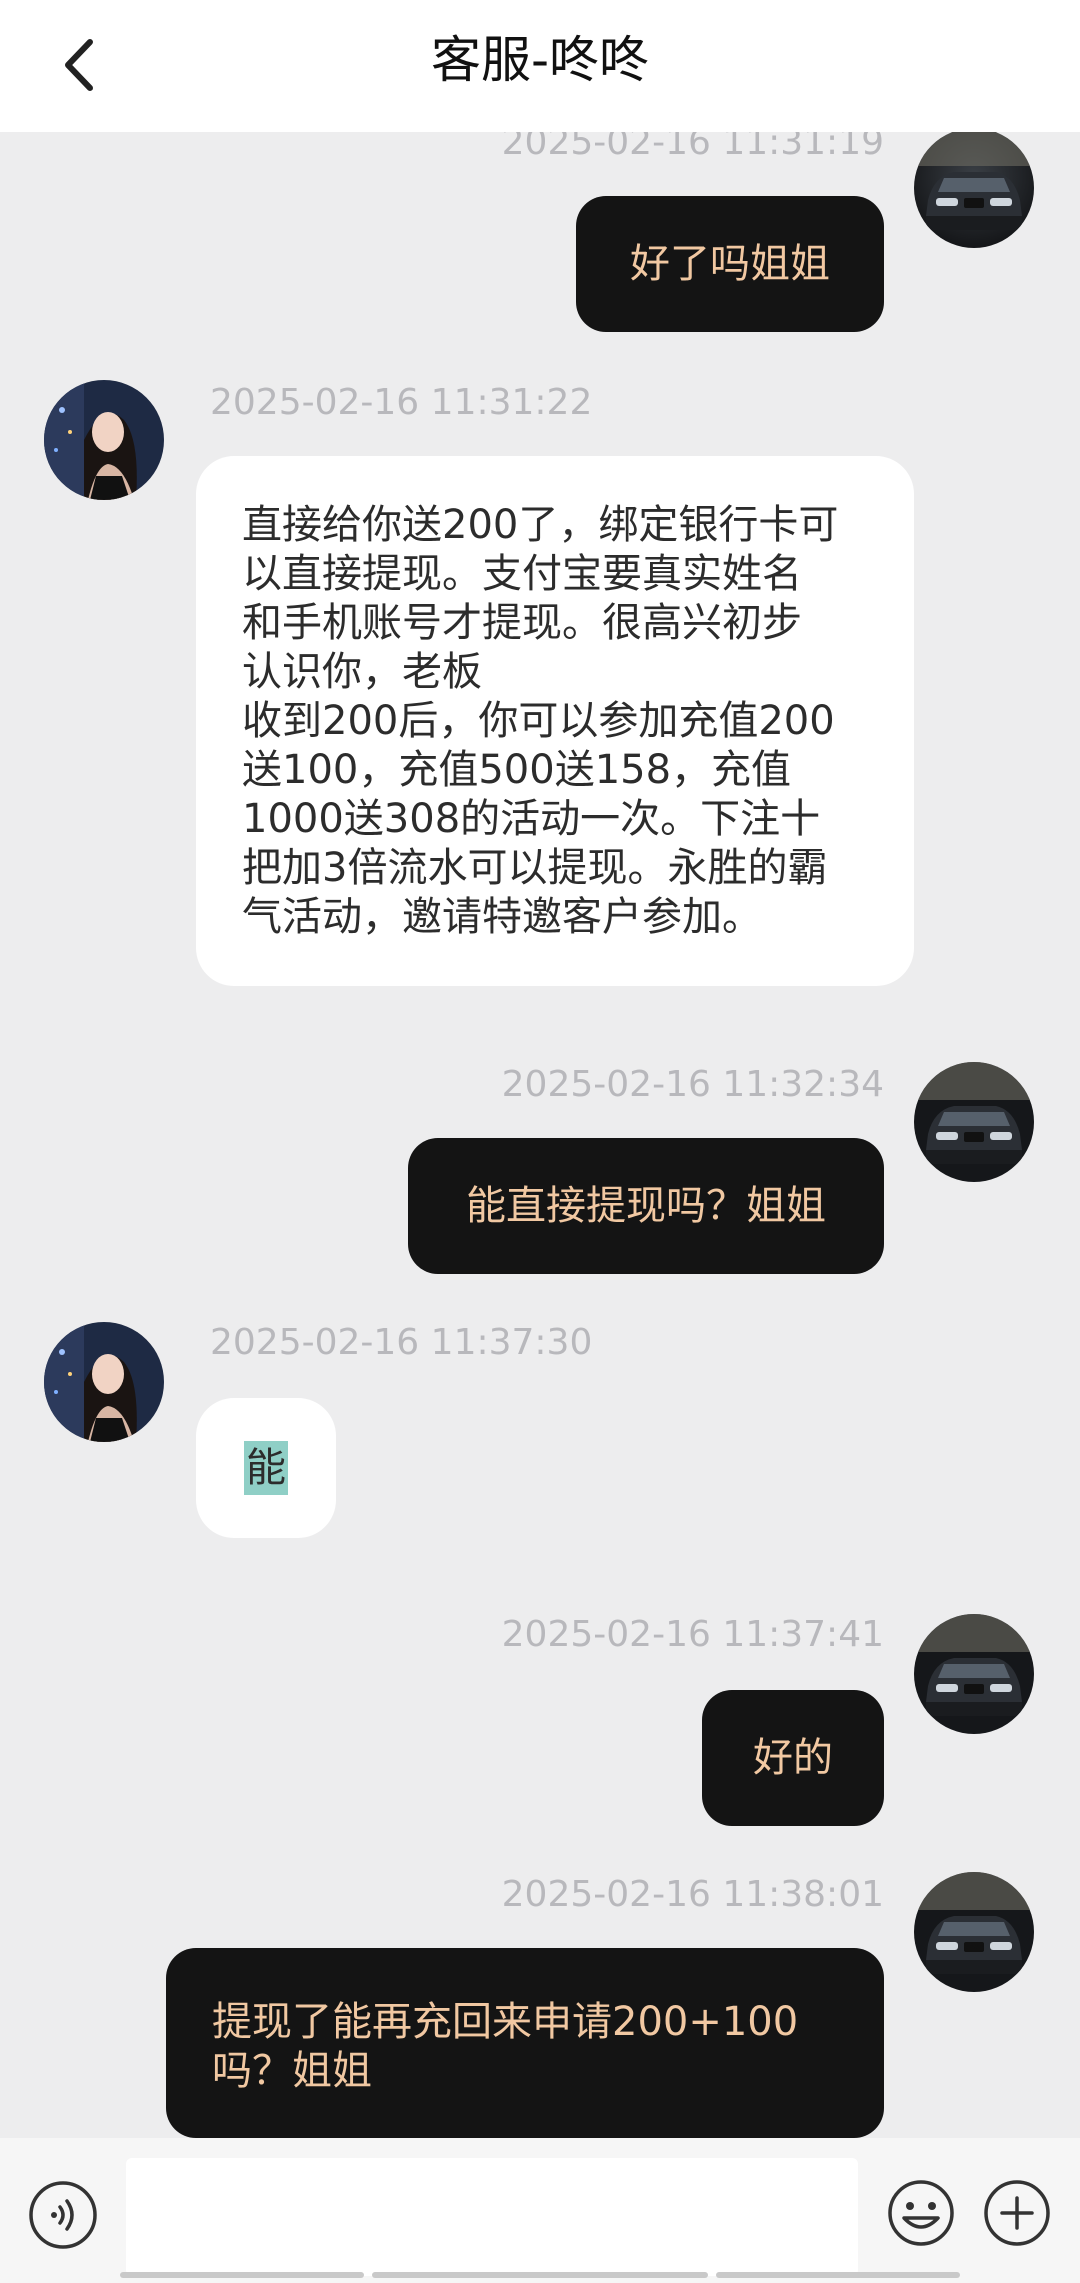 This screenshot has height=2283, width=1080. Describe the element at coordinates (540, 2275) in the screenshot. I see `gesture-bar-center` at that location.